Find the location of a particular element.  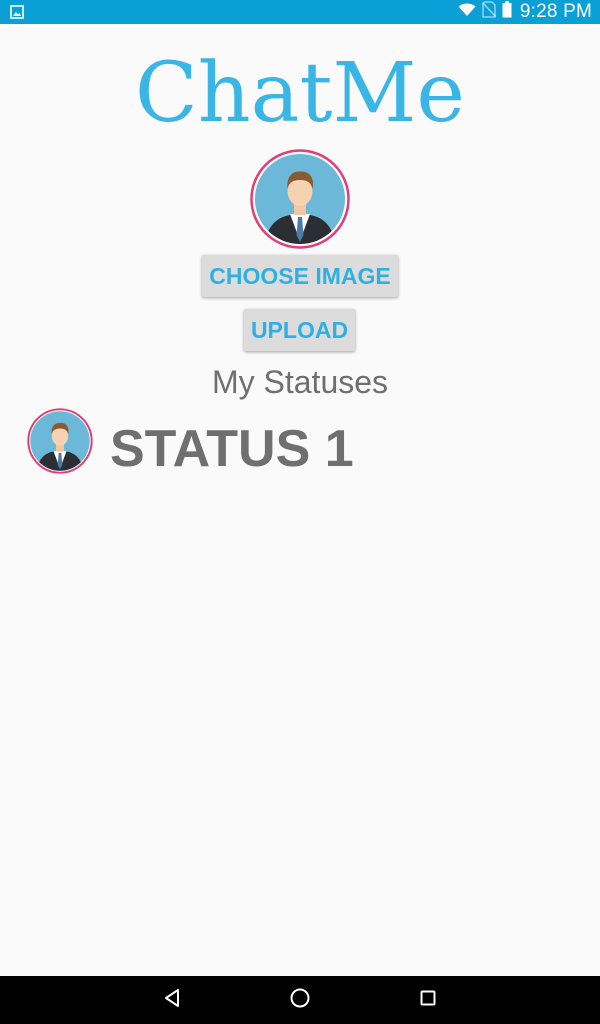

home-button is located at coordinates (300, 1000).